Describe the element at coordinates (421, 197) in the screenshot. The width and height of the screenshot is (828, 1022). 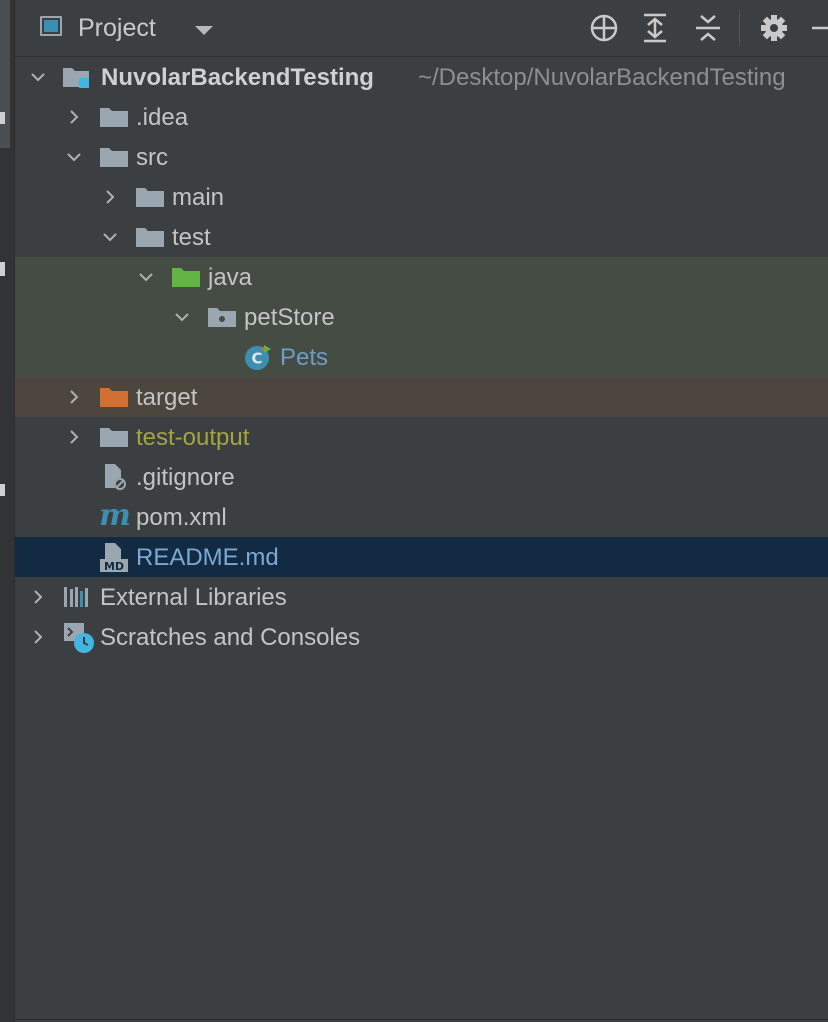
I see `tree-row-main: main` at that location.